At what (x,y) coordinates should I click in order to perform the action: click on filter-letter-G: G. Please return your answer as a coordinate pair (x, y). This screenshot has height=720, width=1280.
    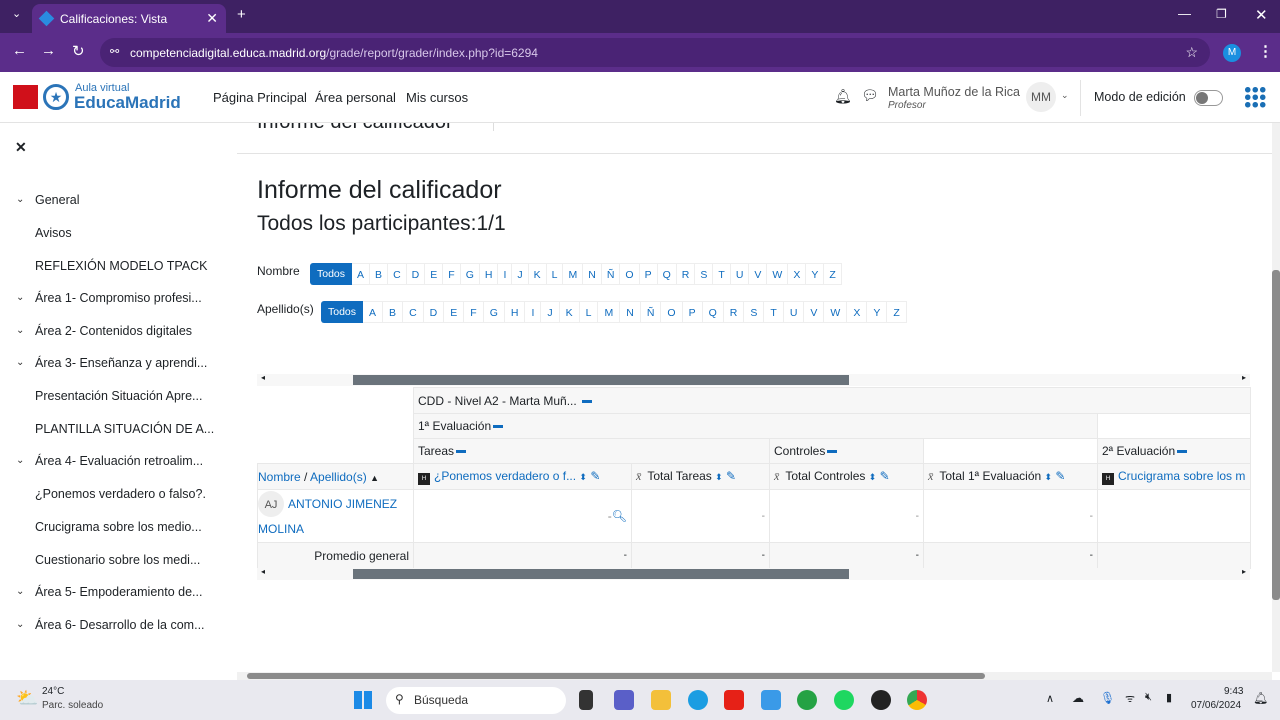
    Looking at the image, I should click on (470, 274).